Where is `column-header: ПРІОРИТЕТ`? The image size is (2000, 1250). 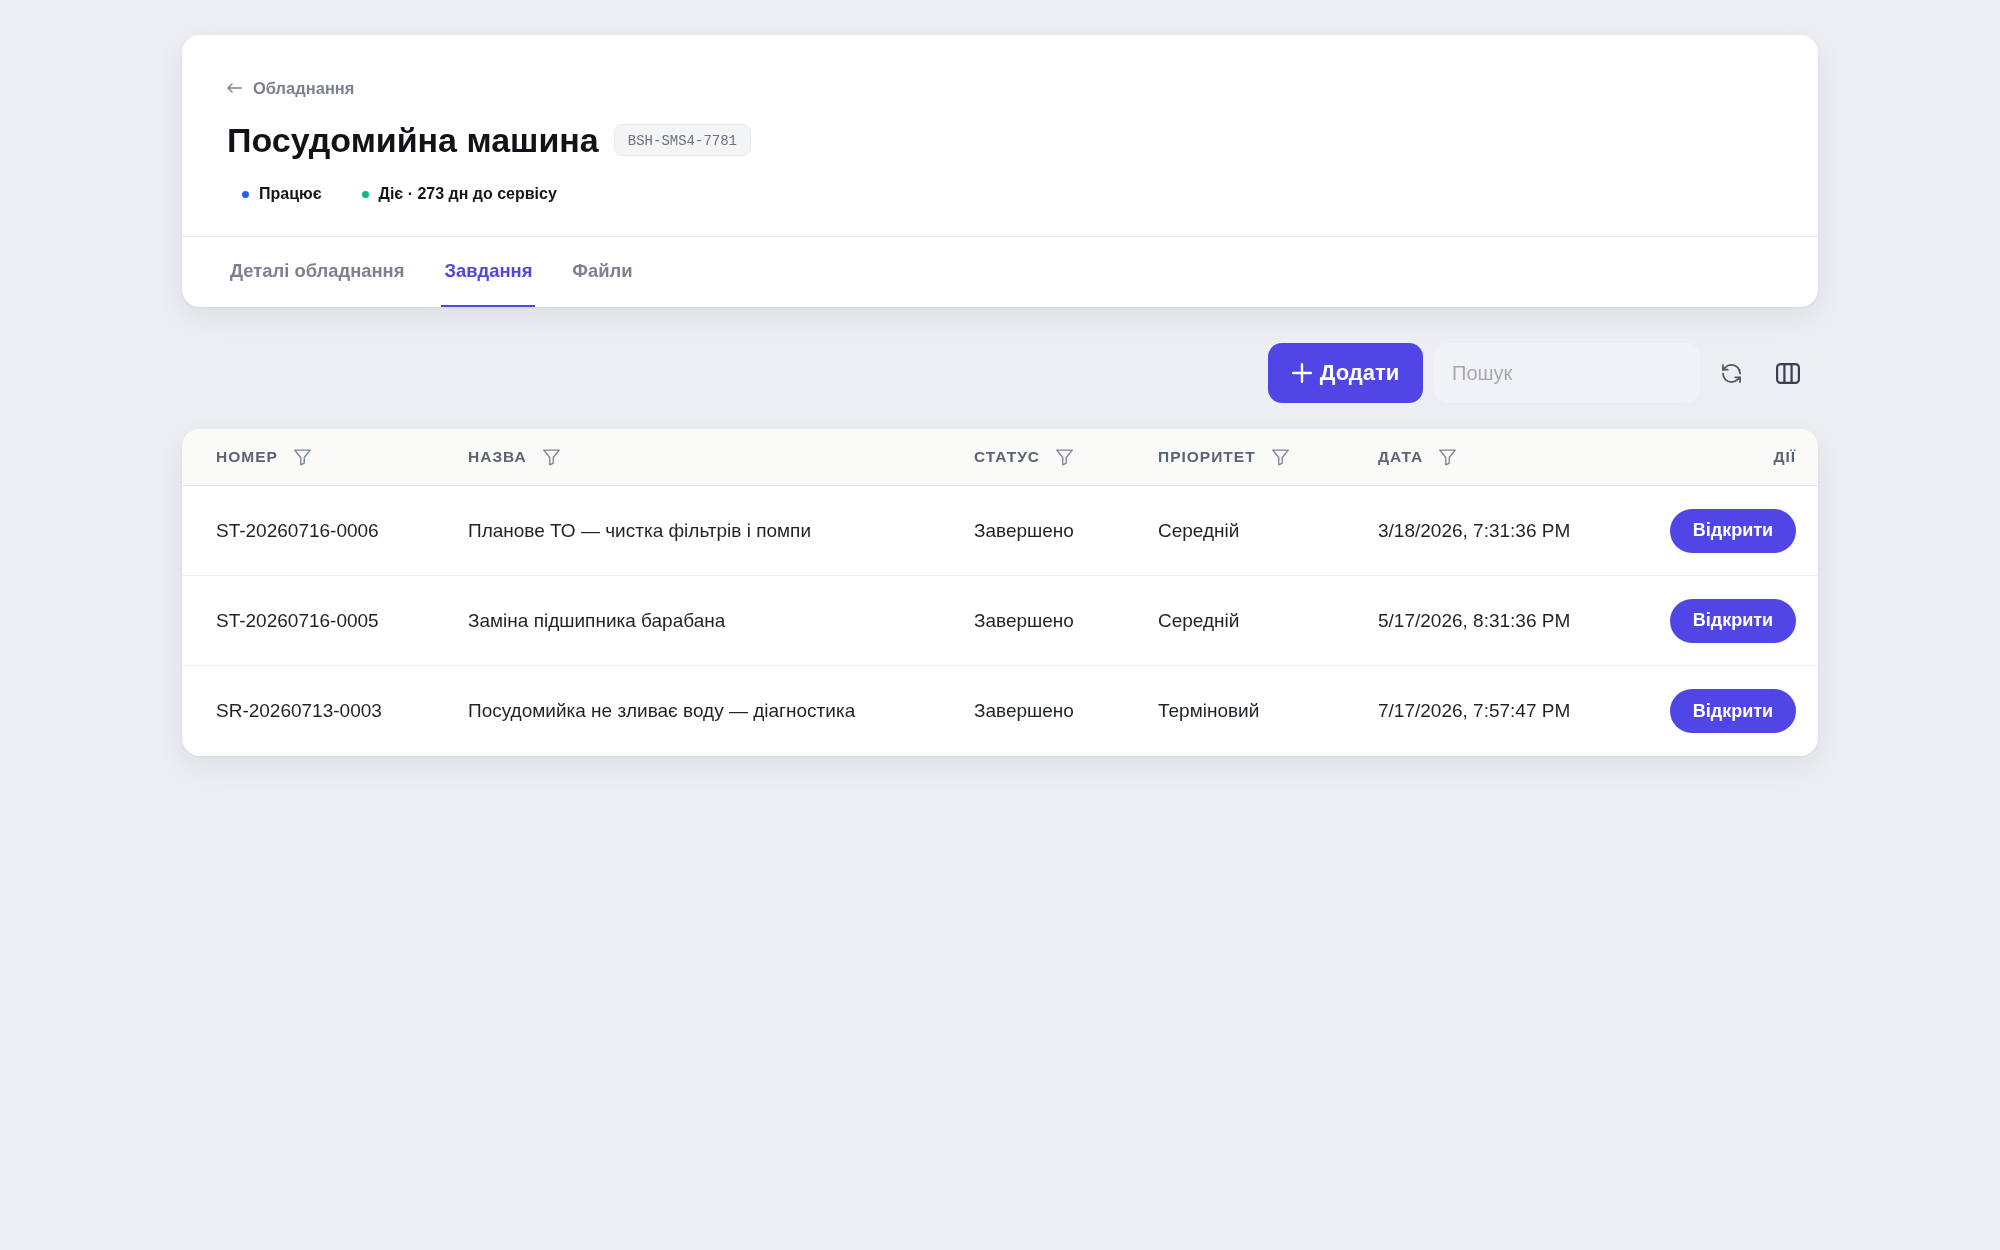 column-header: ПРІОРИТЕТ is located at coordinates (1207, 457).